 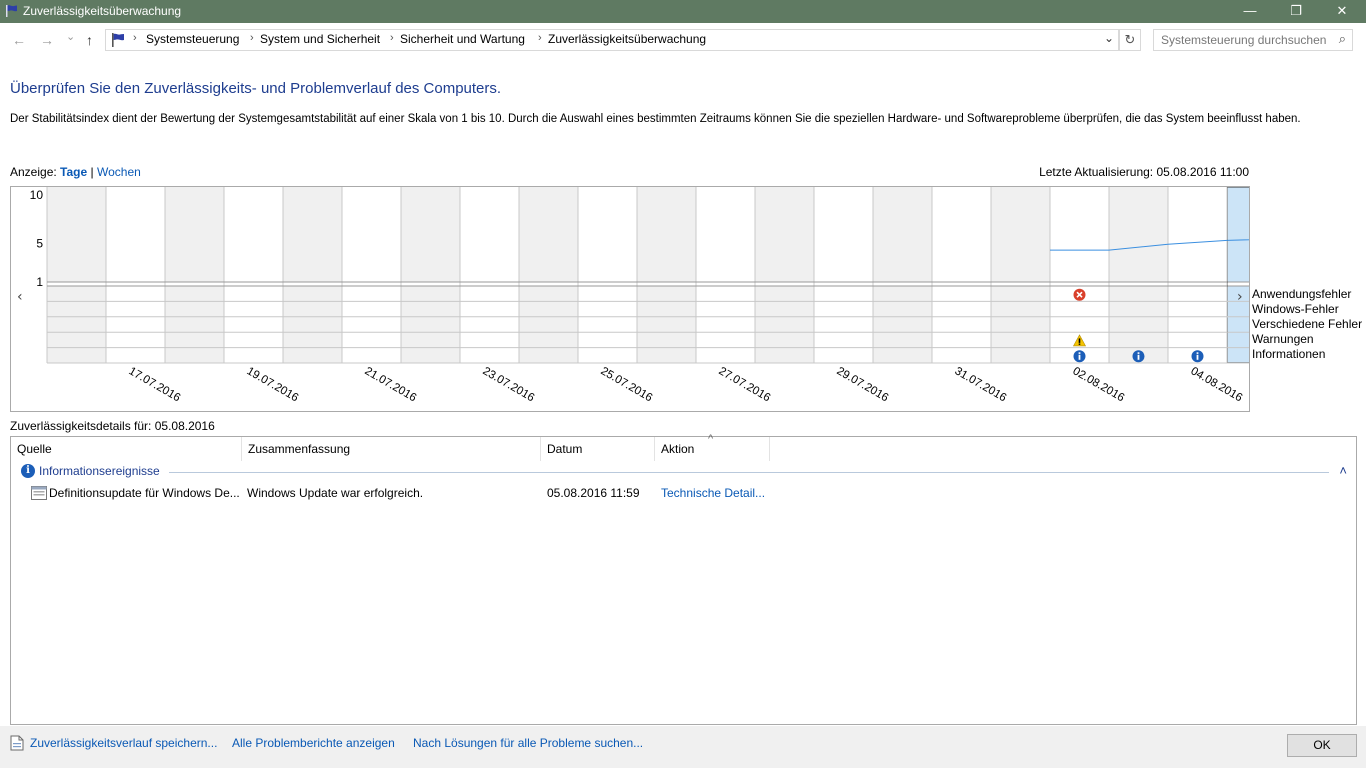 I want to click on maximize-button: ❐, so click(x=1296, y=11).